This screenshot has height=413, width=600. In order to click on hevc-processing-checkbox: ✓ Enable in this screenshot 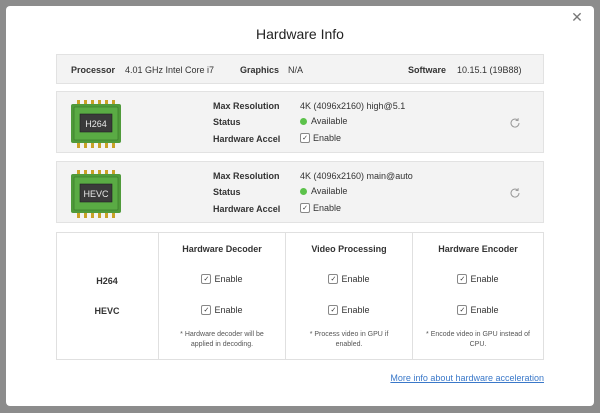, I will do `click(349, 310)`.